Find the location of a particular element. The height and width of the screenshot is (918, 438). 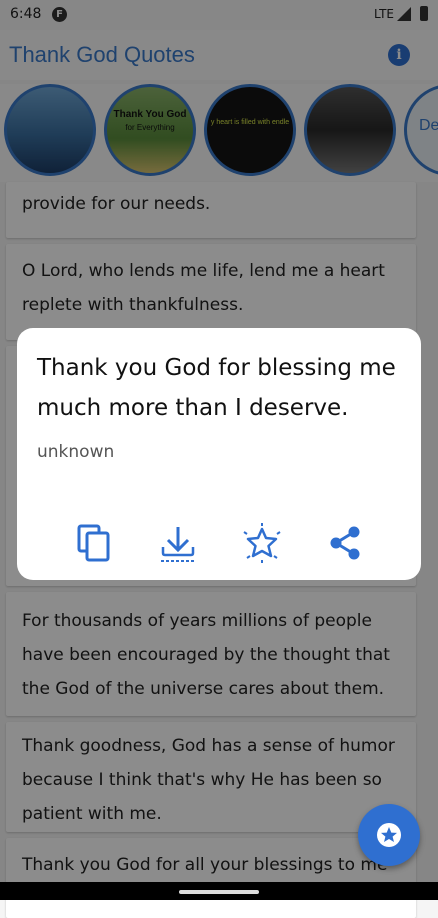

favorite-button is located at coordinates (262, 543).